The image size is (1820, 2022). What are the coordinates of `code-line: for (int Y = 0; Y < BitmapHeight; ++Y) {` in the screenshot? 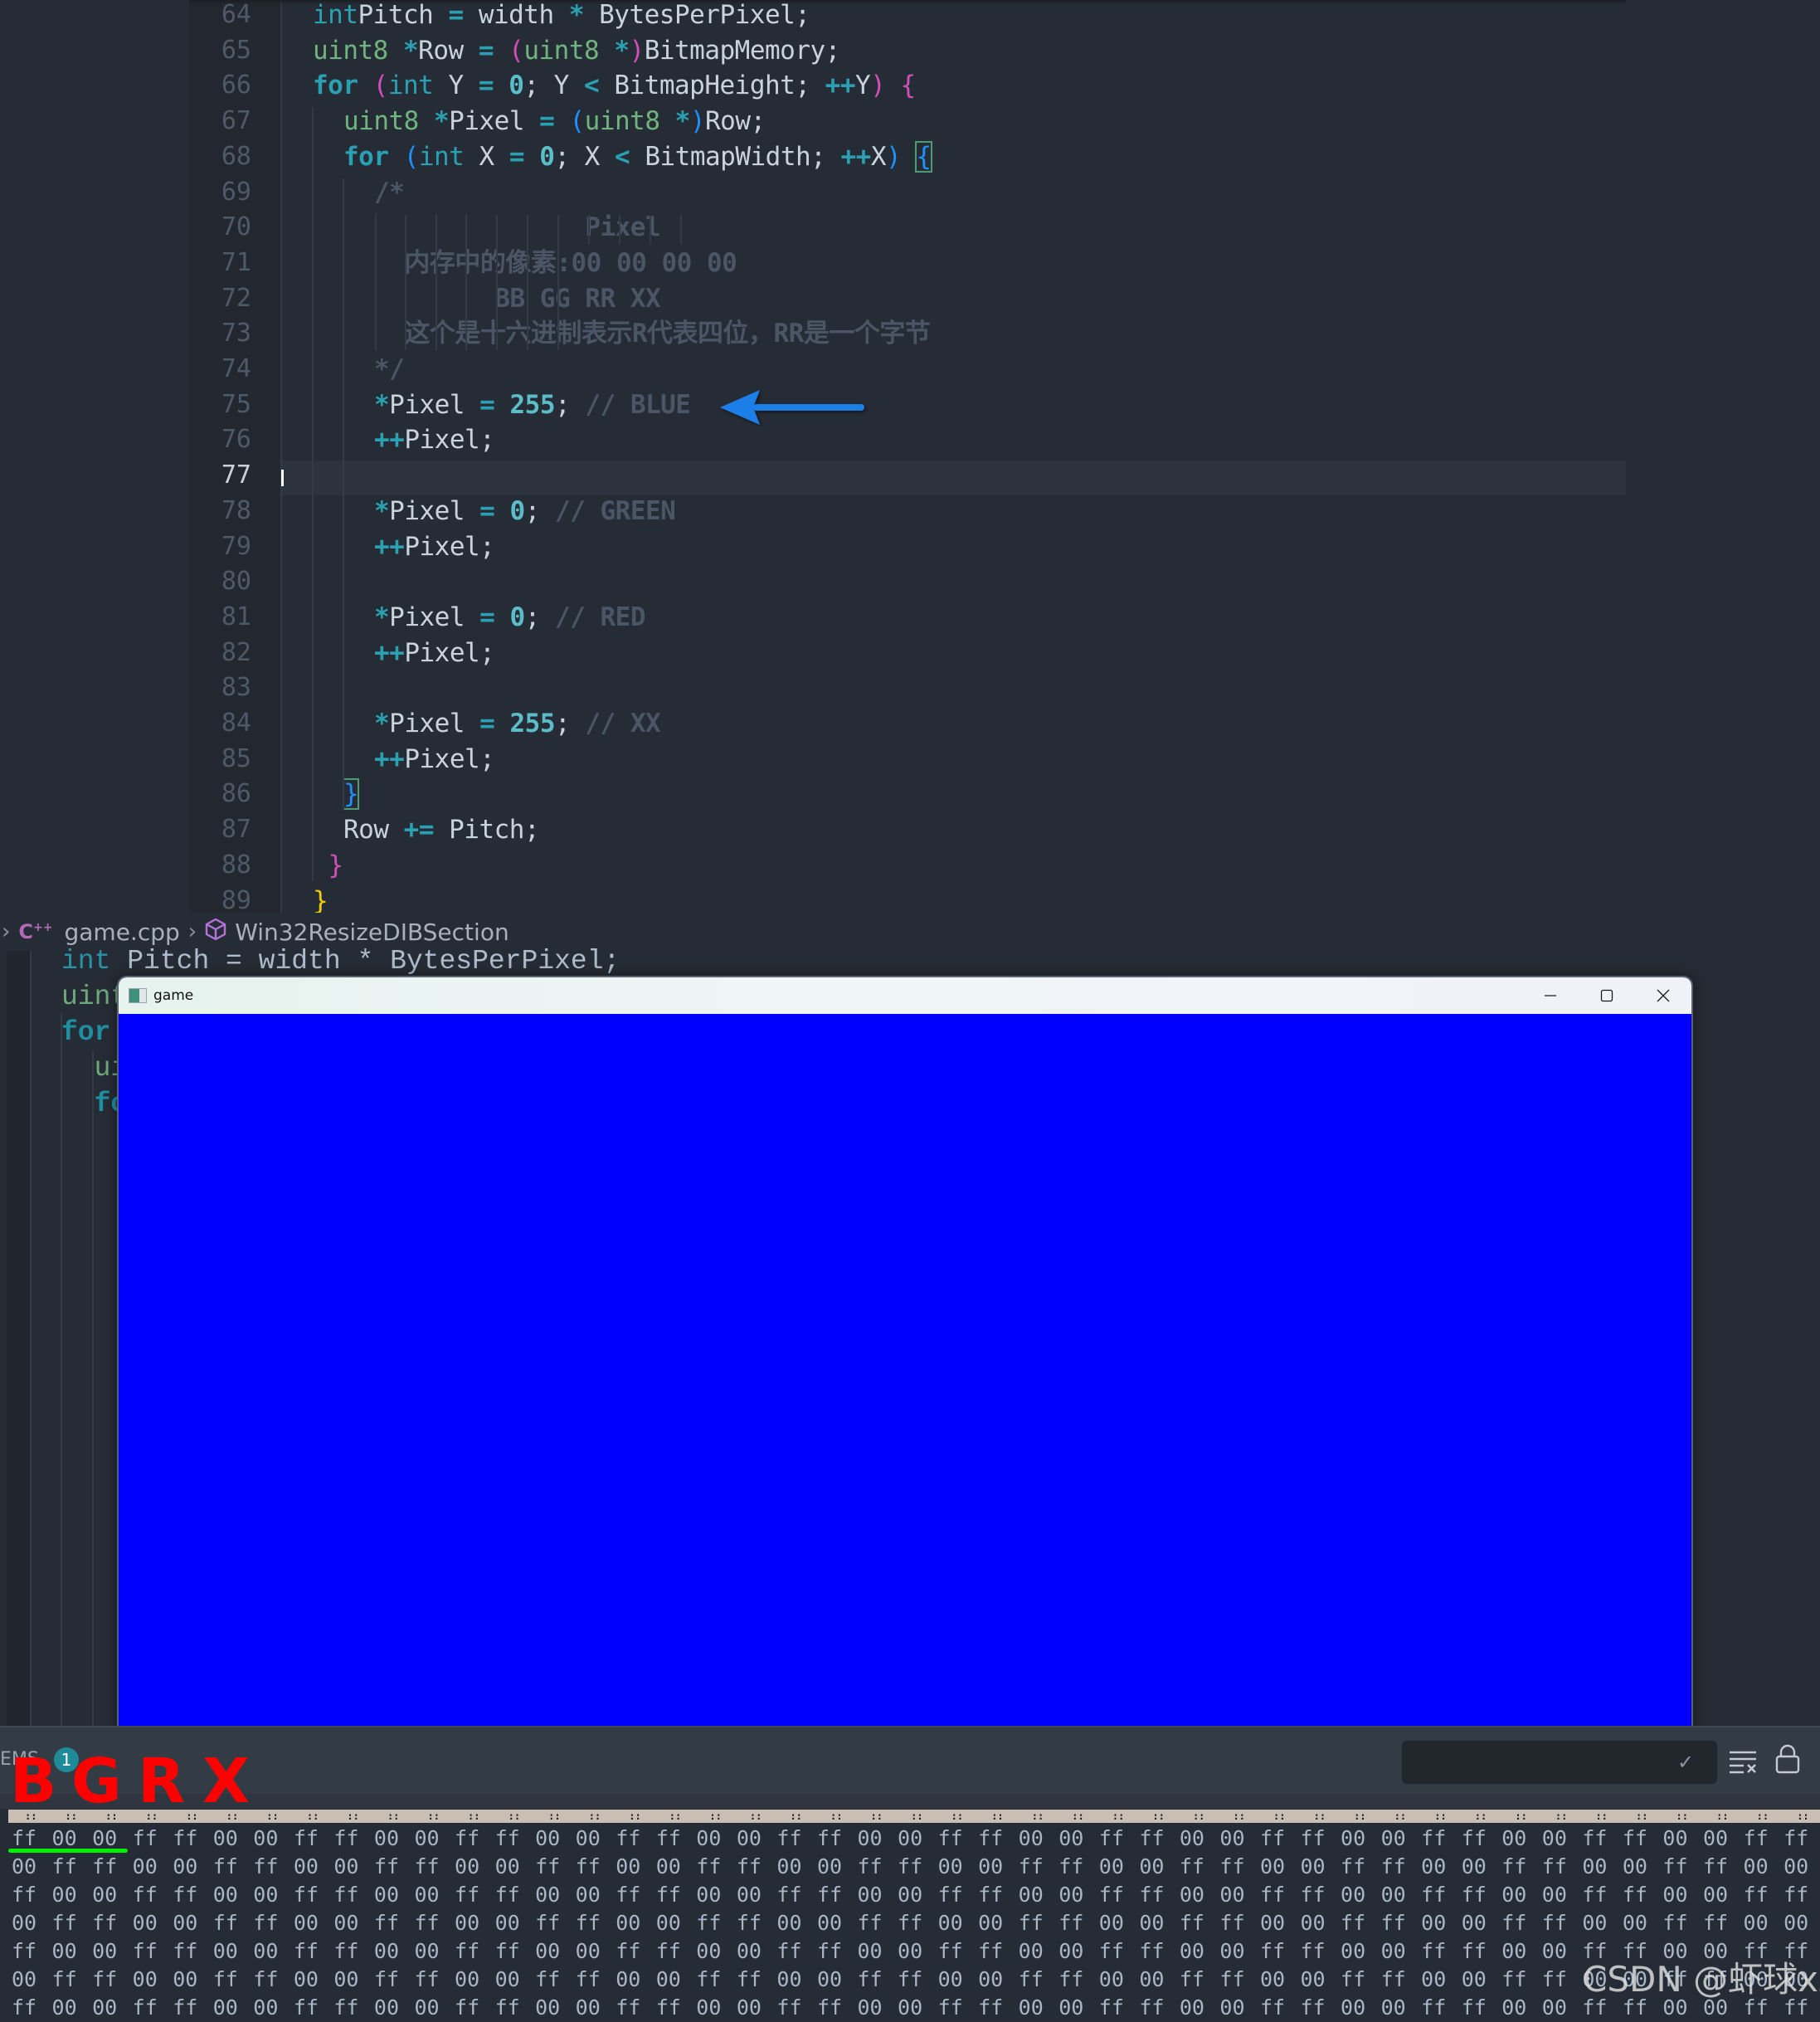 It's located at (614, 86).